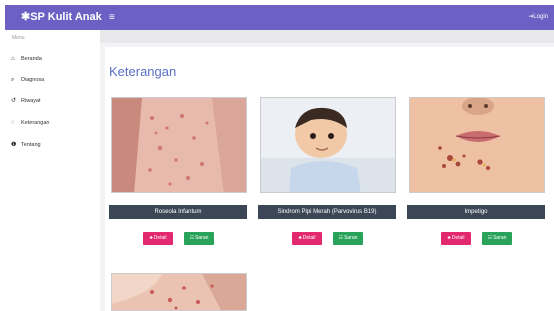 The height and width of the screenshot is (311, 554). What do you see at coordinates (13, 123) in the screenshot?
I see `comment-icon: ◌` at bounding box center [13, 123].